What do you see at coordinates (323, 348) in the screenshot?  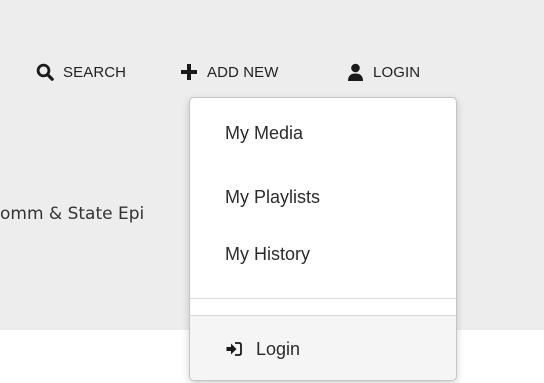 I see `menu-item-login: Login` at bounding box center [323, 348].